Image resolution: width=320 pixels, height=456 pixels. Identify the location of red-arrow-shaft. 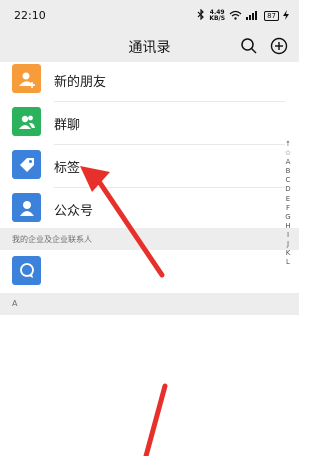
(130, 227).